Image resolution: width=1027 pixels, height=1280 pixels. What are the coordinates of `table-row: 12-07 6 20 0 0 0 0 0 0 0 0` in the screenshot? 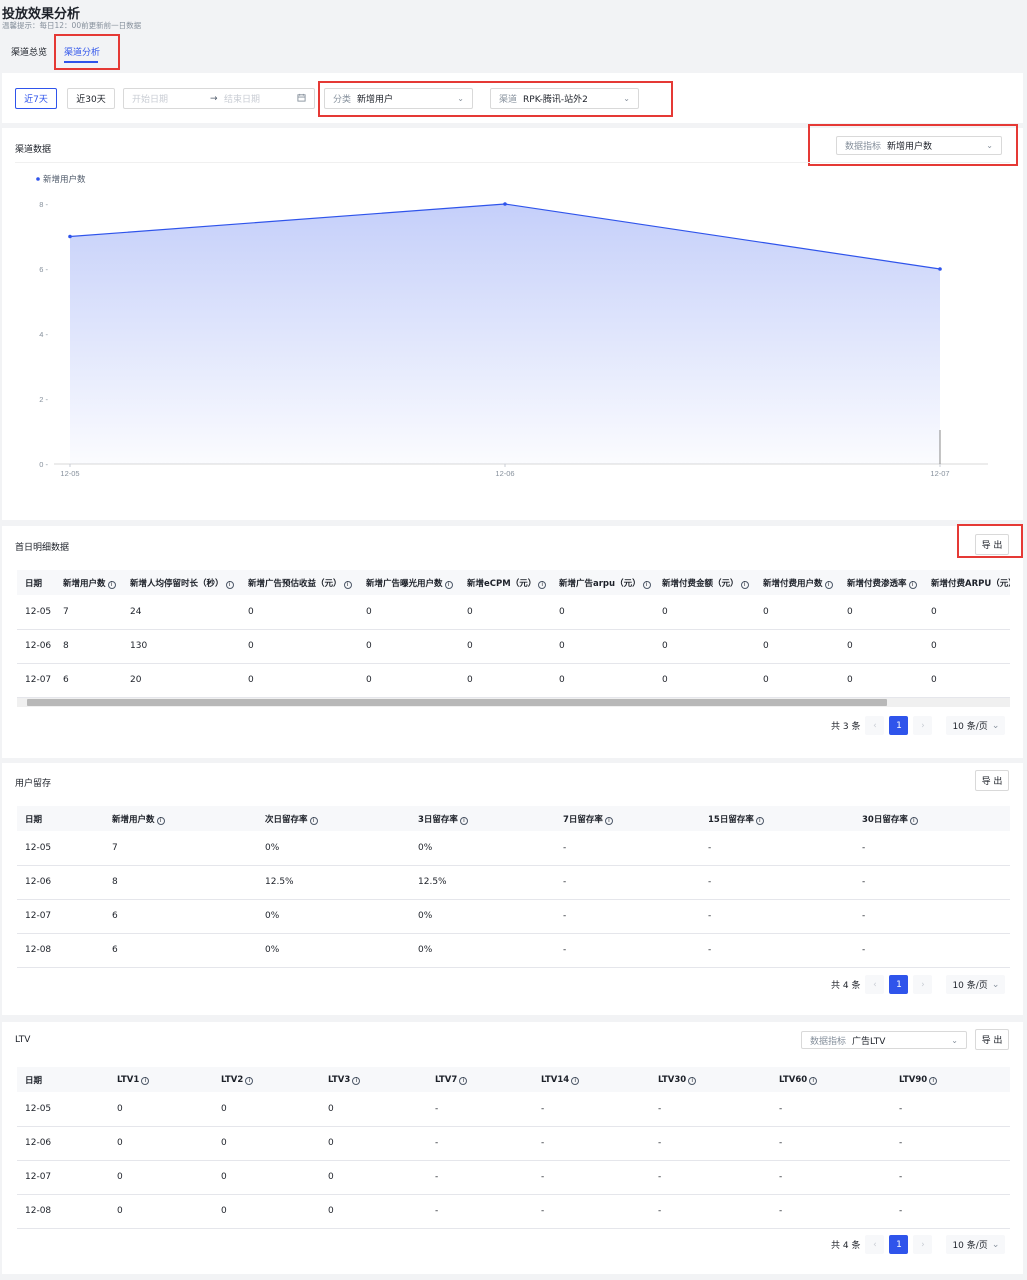 It's located at (513, 680).